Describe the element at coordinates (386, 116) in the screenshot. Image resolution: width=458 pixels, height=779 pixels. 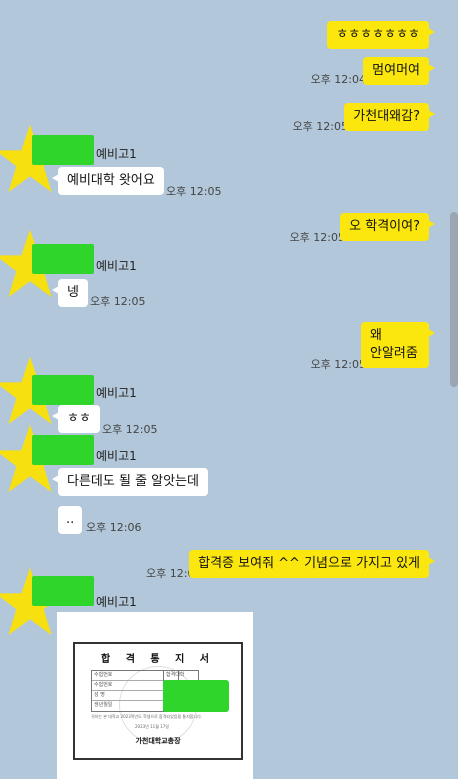
I see `message-text: 가천대왜감?` at that location.